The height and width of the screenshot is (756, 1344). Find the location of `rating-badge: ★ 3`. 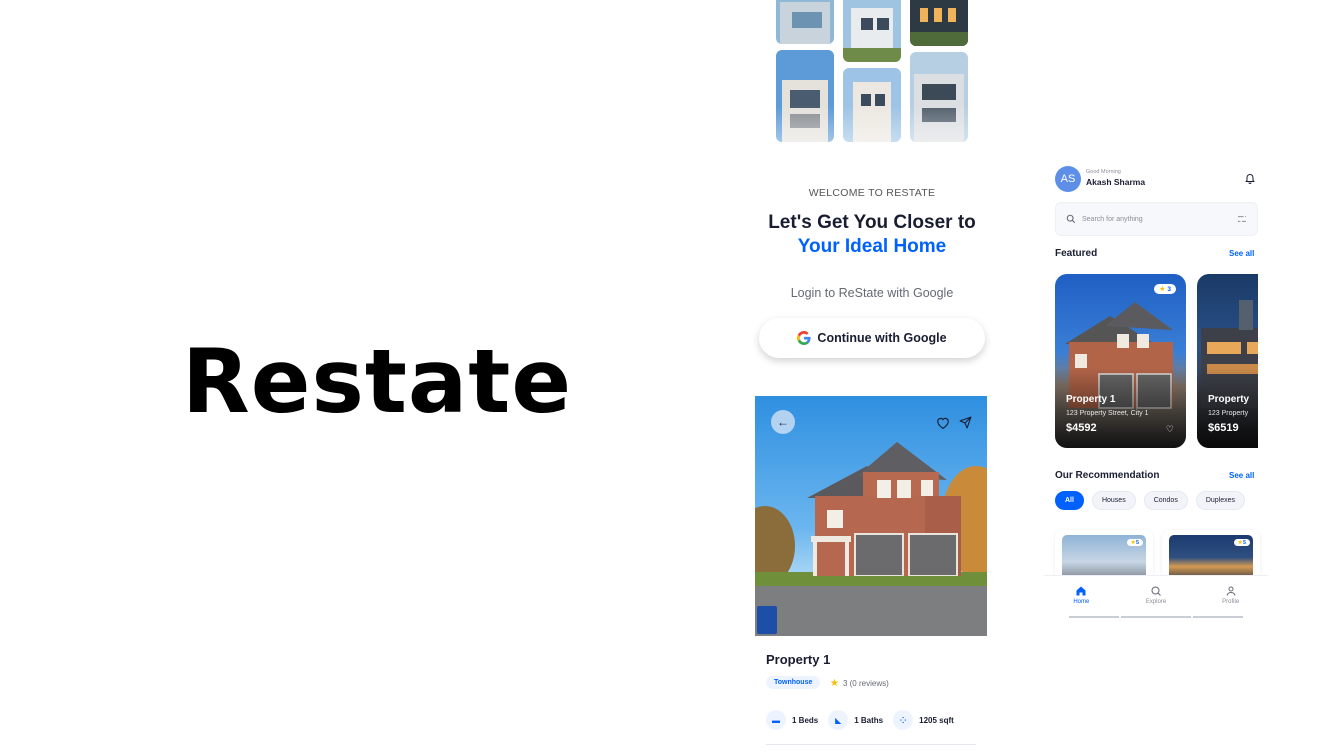

rating-badge: ★ 3 is located at coordinates (1165, 289).